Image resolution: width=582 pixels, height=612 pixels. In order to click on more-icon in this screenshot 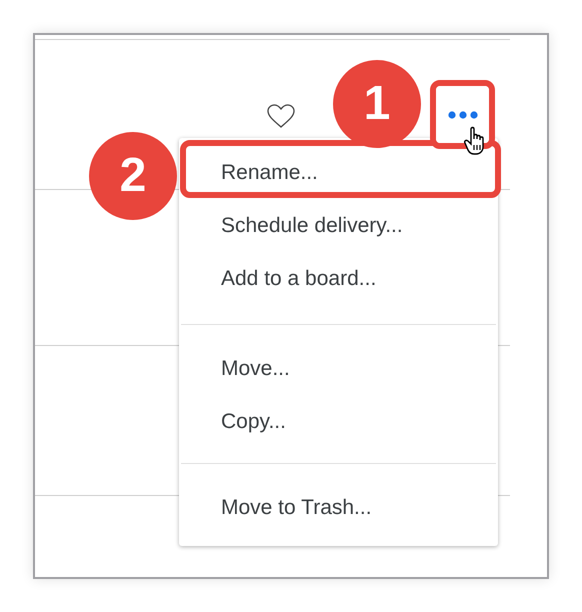, I will do `click(463, 114)`.